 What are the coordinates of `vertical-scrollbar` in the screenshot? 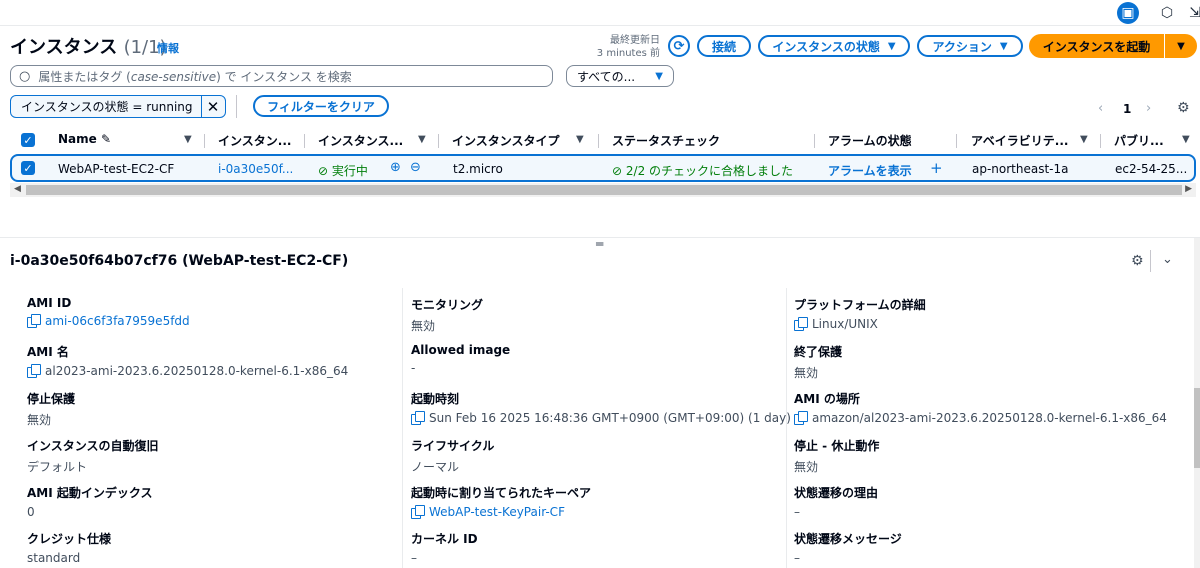 It's located at (1197, 403).